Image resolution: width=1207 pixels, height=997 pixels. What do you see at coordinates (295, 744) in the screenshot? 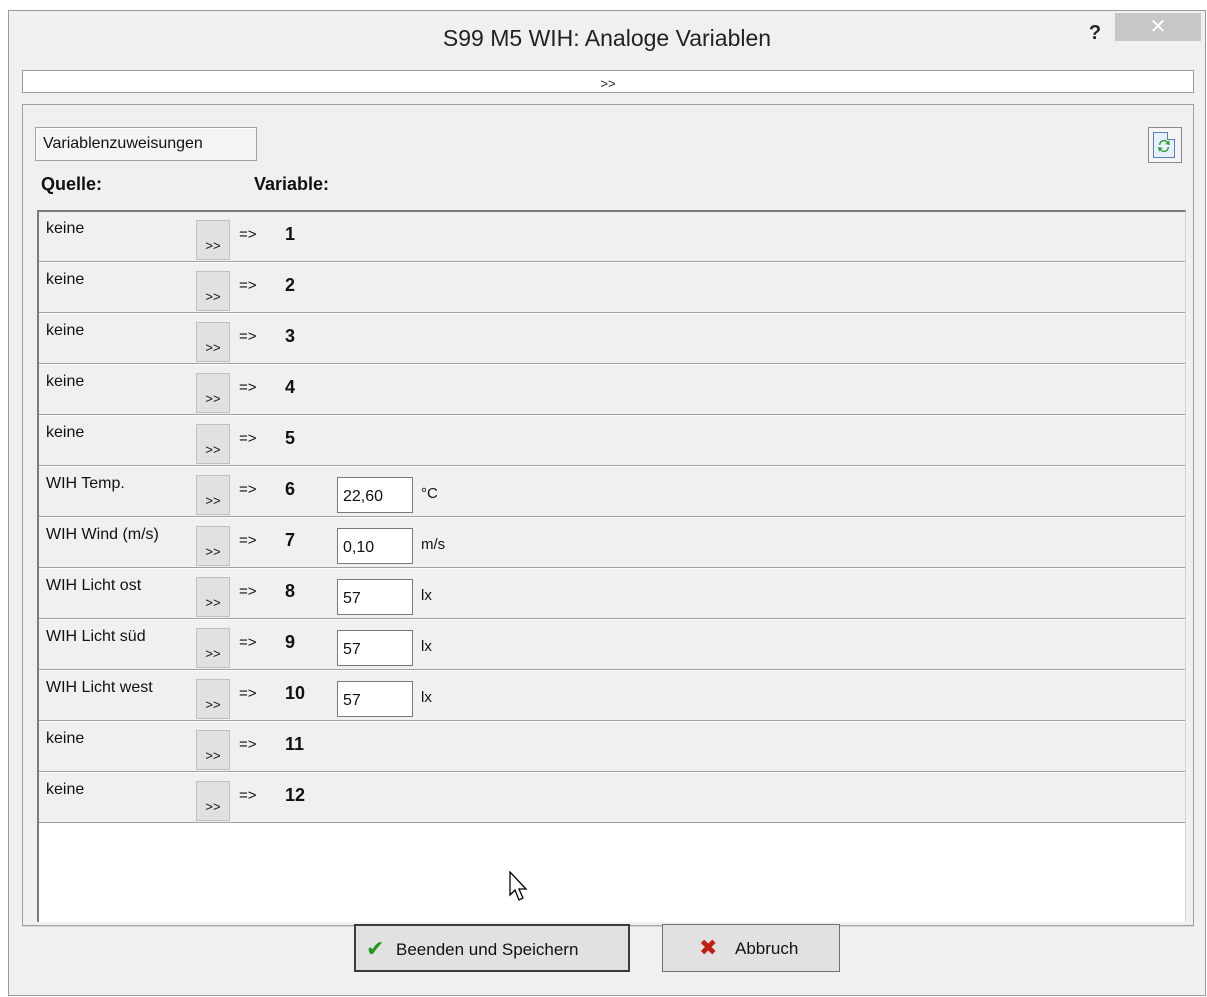
I see `variable-number: 11` at bounding box center [295, 744].